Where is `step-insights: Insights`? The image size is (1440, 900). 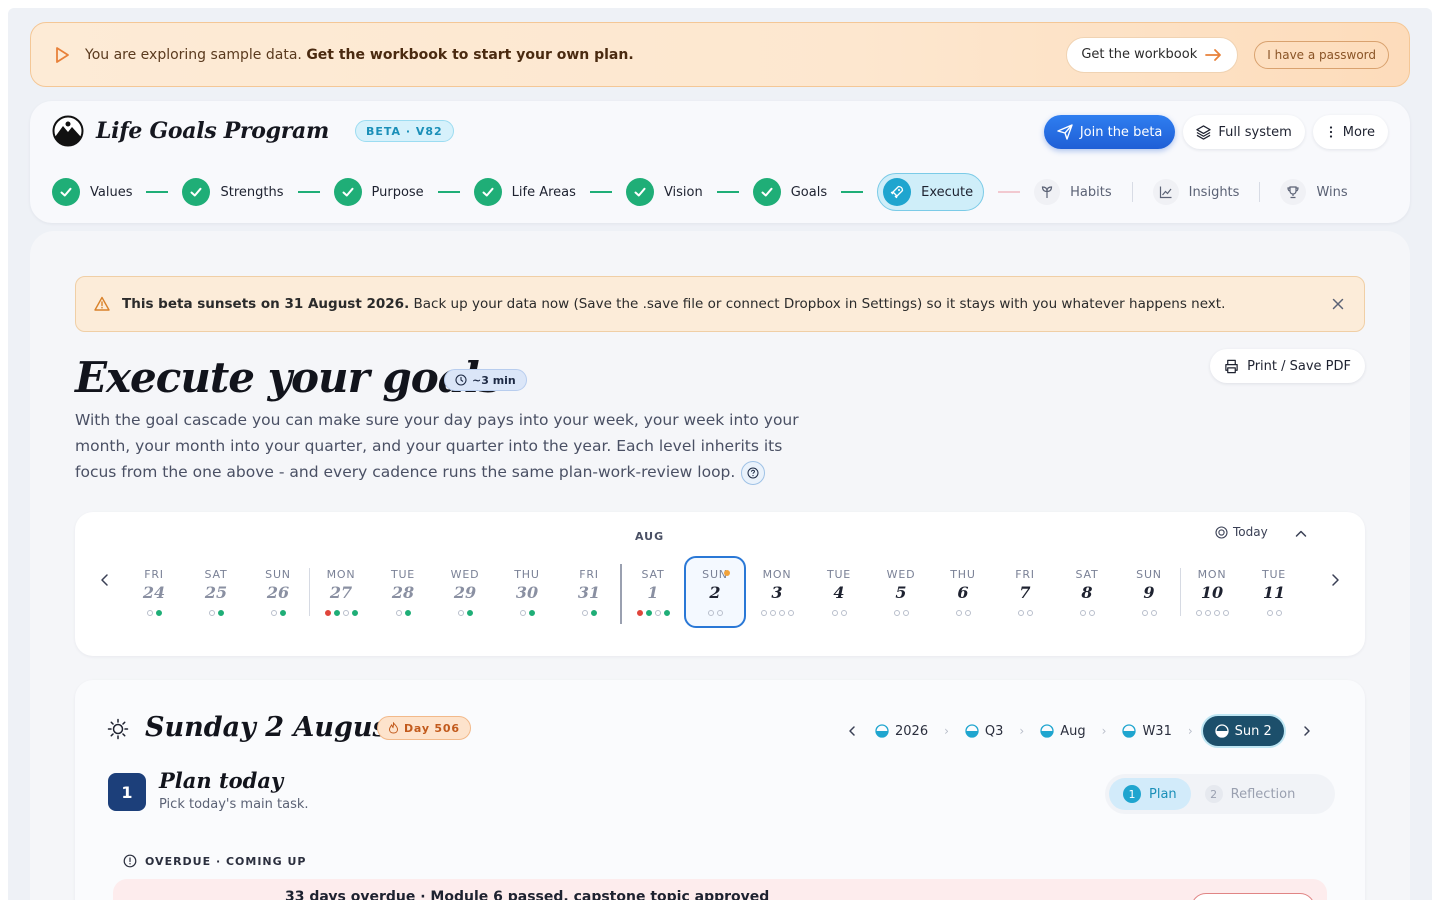
step-insights: Insights is located at coordinates (1196, 192).